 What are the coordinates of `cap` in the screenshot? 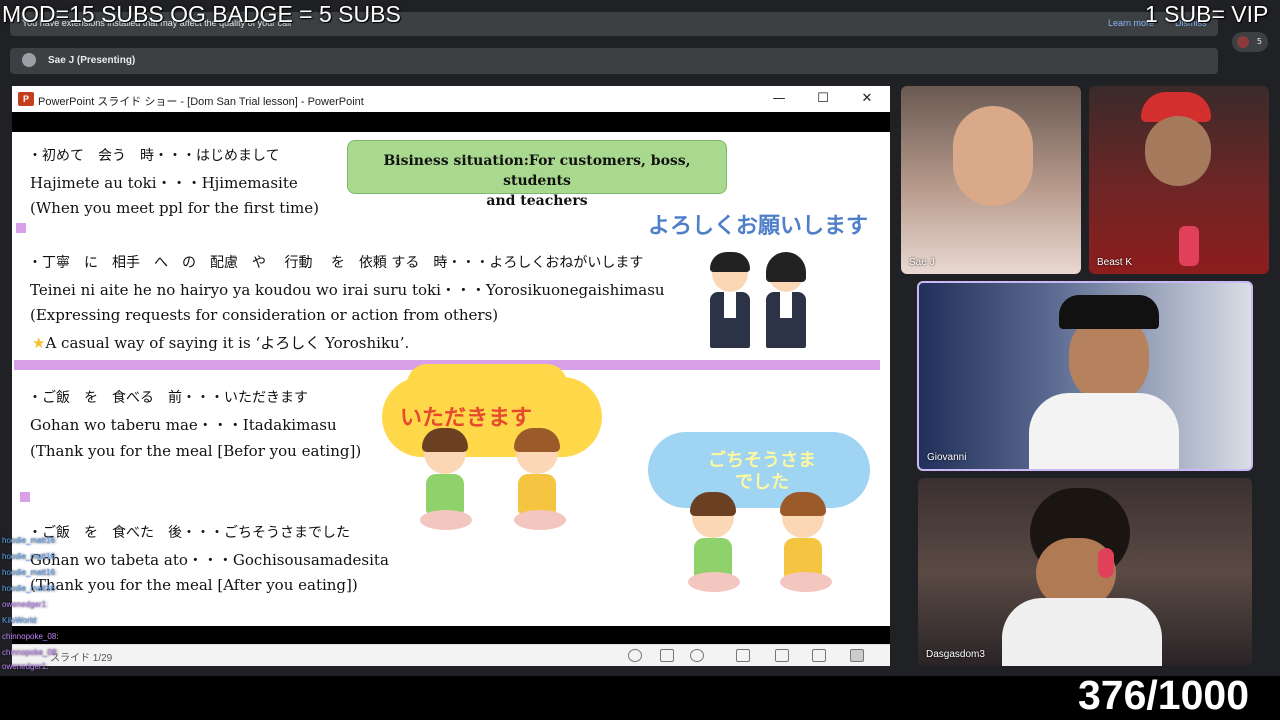 It's located at (1109, 312).